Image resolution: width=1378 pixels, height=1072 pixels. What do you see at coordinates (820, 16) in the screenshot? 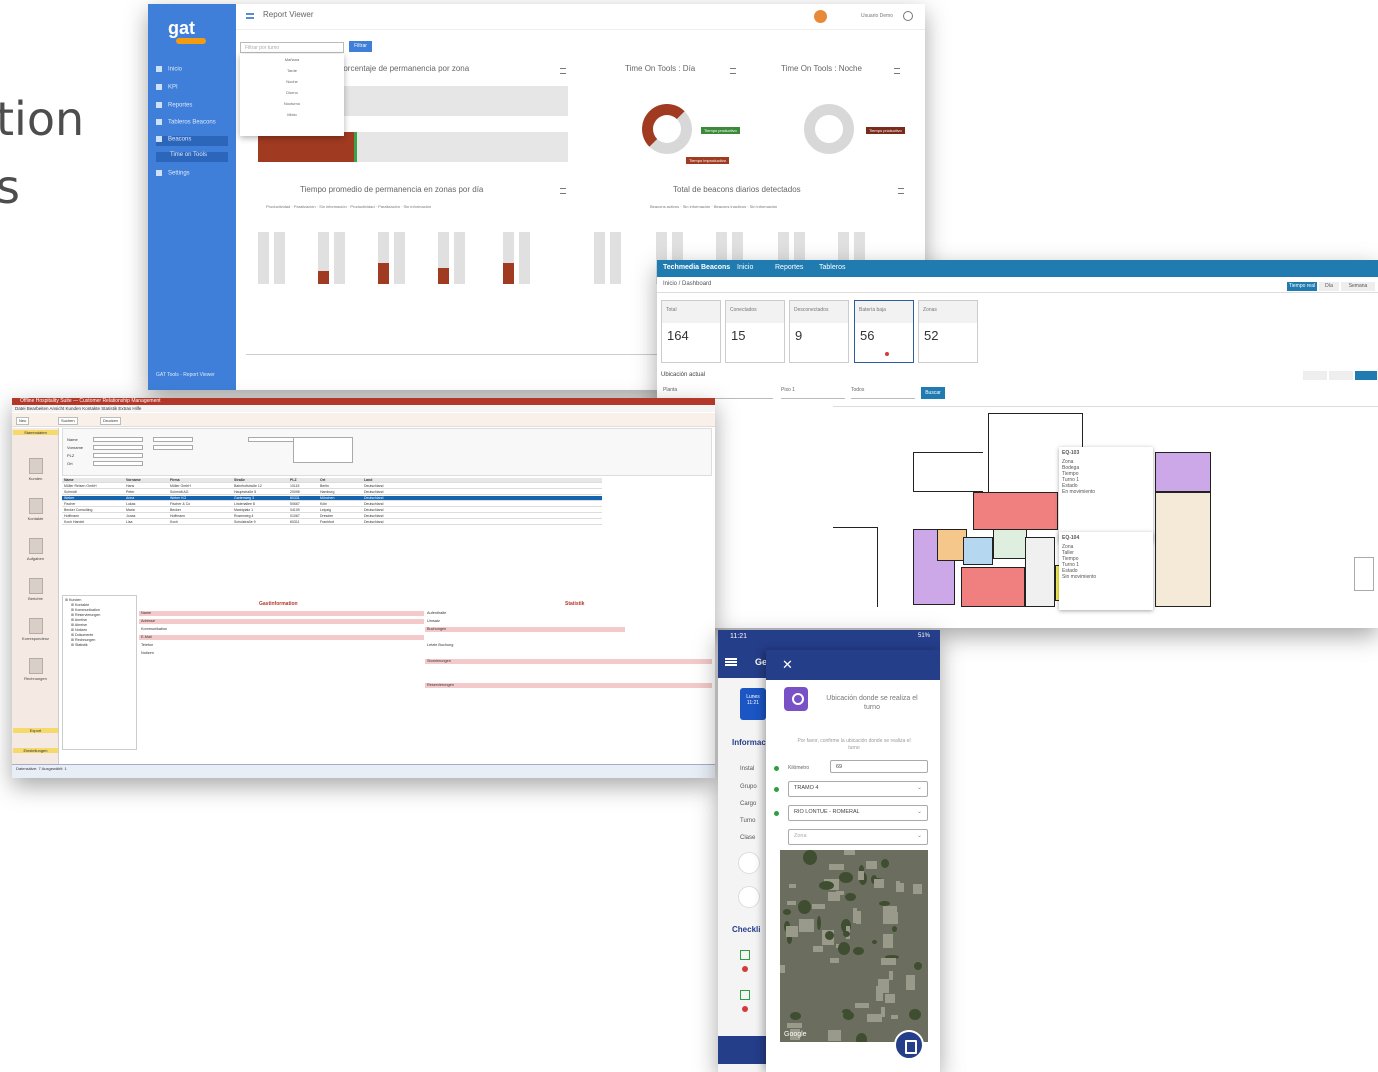
I see `avatar` at bounding box center [820, 16].